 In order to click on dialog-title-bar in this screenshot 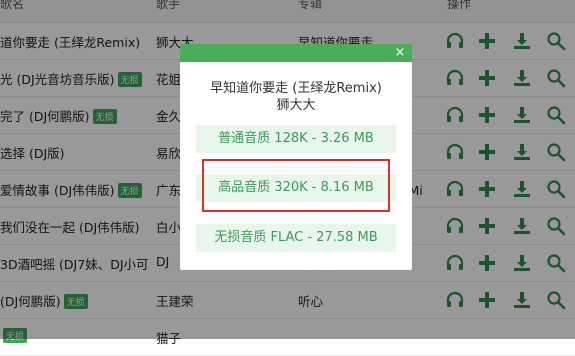, I will do `click(296, 53)`.